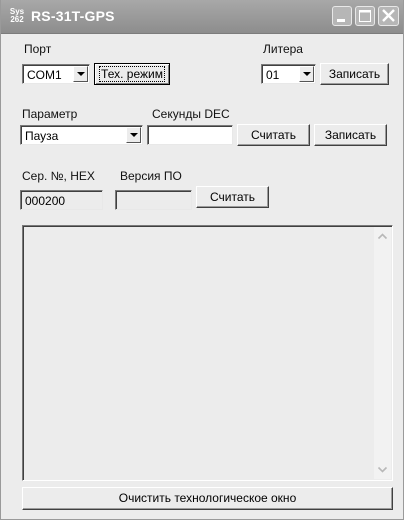 This screenshot has height=520, width=404. What do you see at coordinates (207, 498) in the screenshot?
I see `clear-log-button: Очистить технологическое окно` at bounding box center [207, 498].